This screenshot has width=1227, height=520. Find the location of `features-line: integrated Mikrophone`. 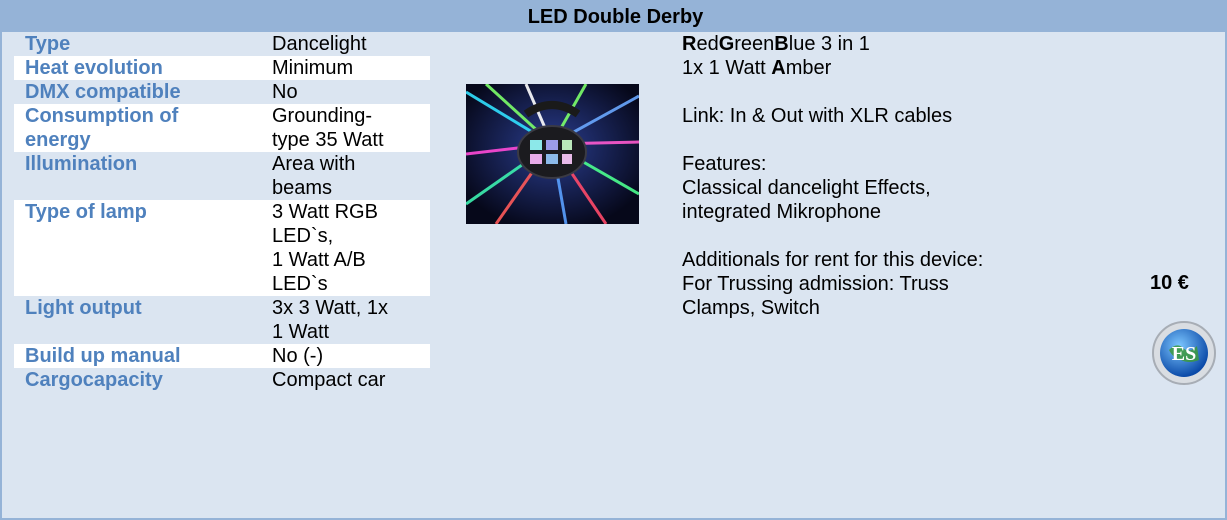

features-line: integrated Mikrophone is located at coordinates (782, 212).